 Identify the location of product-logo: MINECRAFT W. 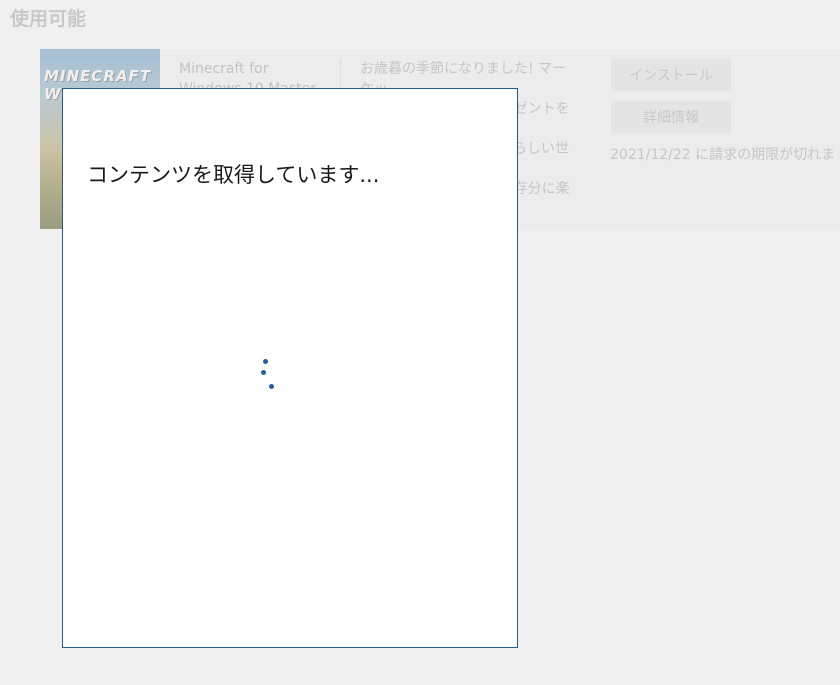
(97, 85).